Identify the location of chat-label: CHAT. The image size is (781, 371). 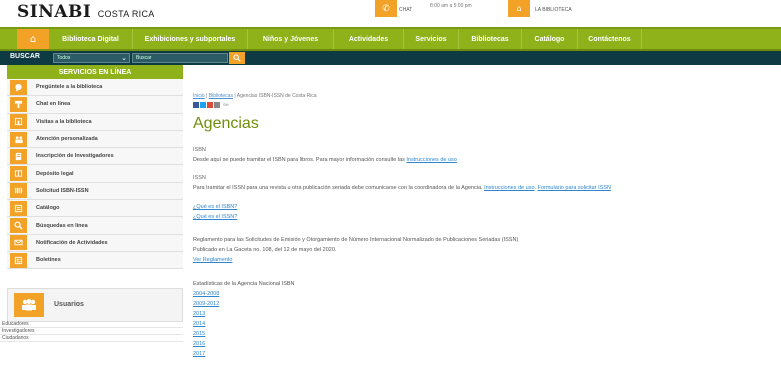
(405, 10).